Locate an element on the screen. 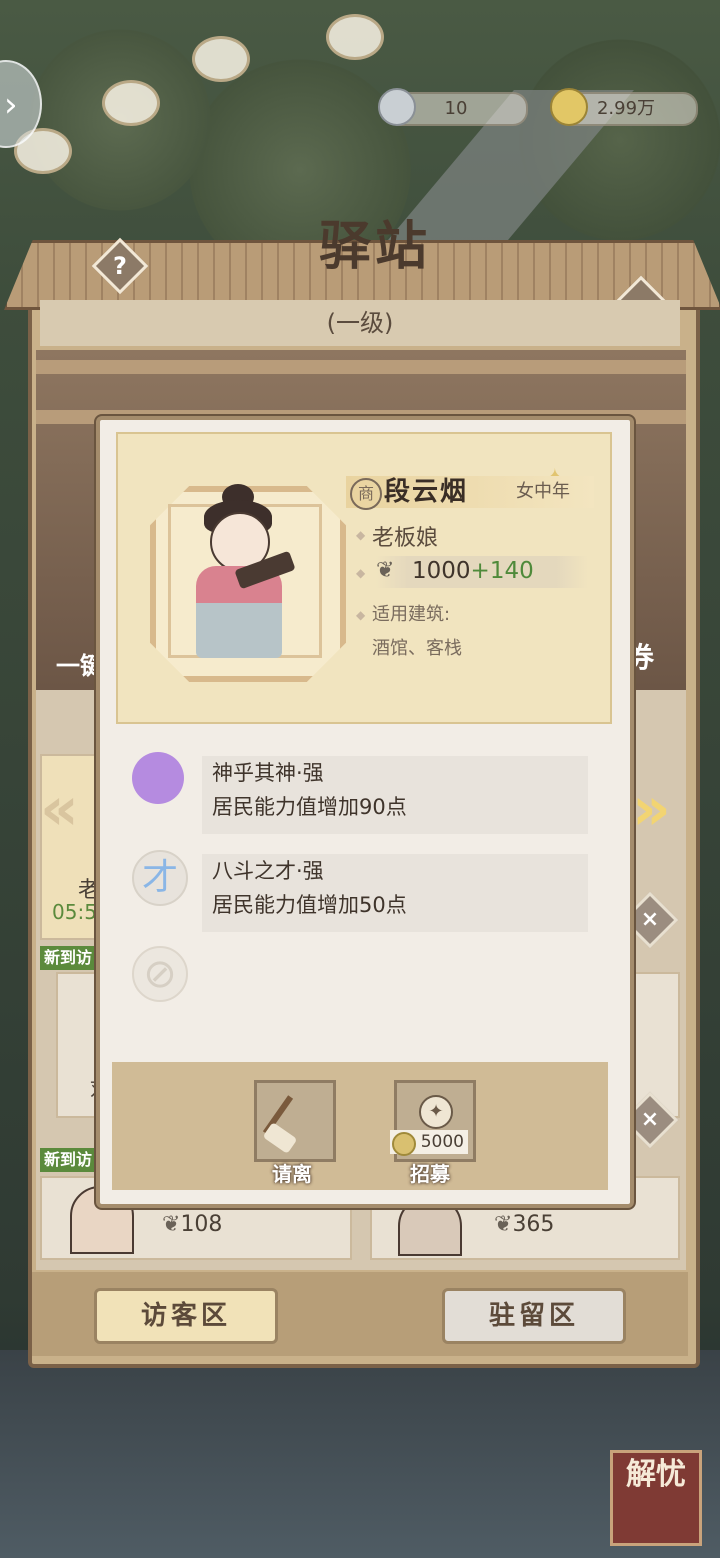 The height and width of the screenshot is (1558, 720). skill-title: 神乎其神·强 is located at coordinates (268, 773).